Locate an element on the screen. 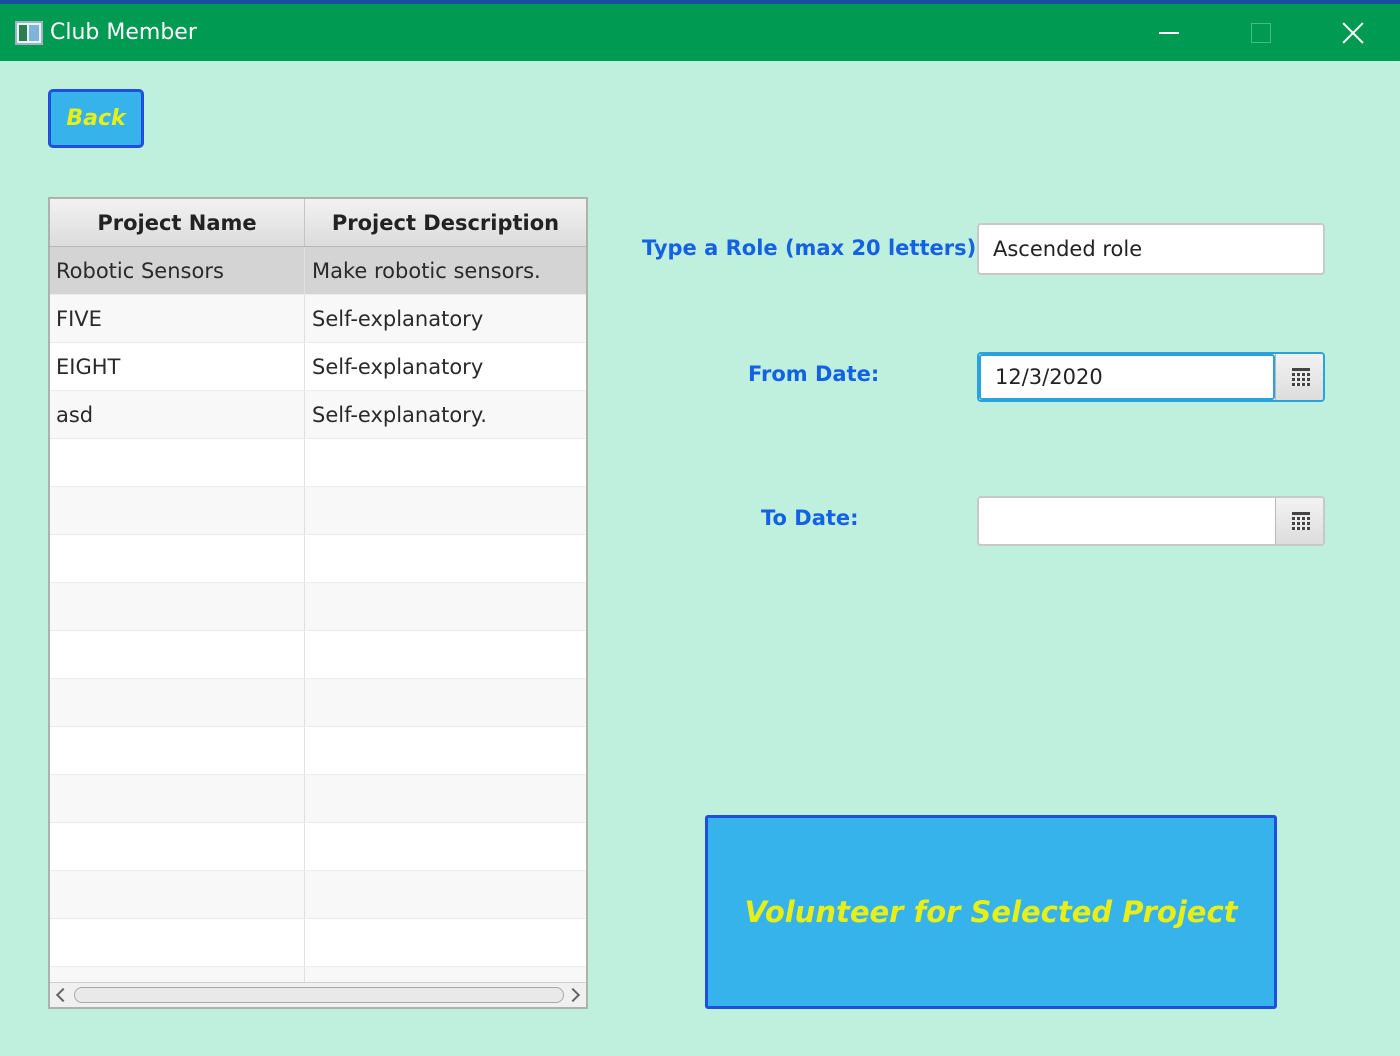 This screenshot has height=1056, width=1400. role-input is located at coordinates (1151, 249).